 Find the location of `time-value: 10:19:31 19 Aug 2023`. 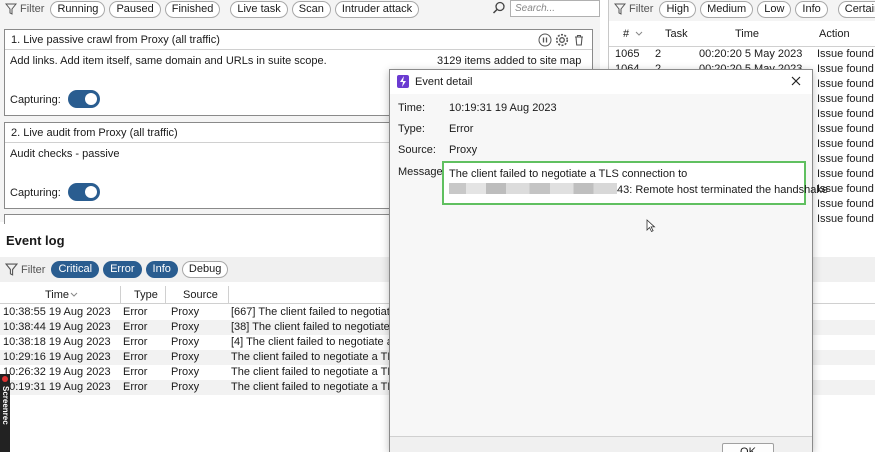

time-value: 10:19:31 19 Aug 2023 is located at coordinates (503, 108).